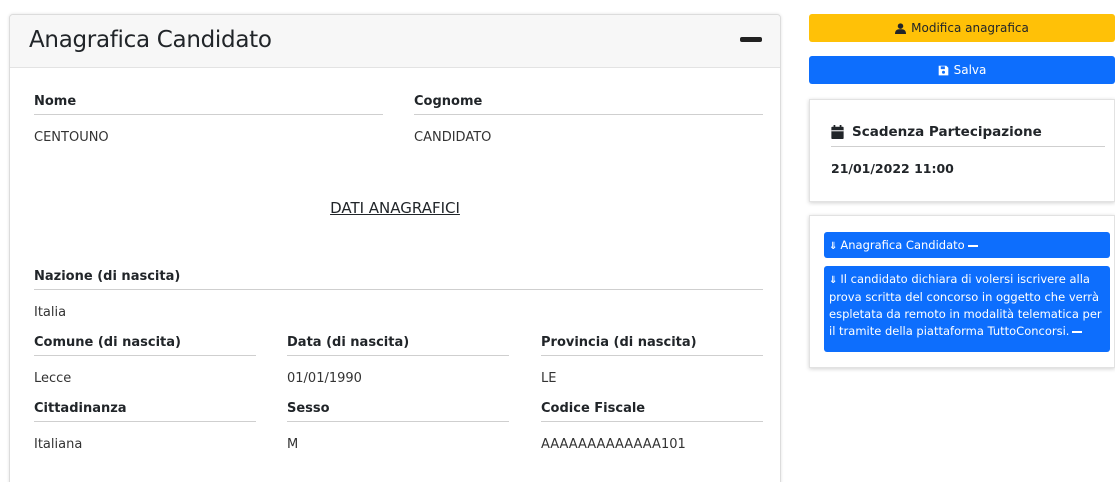 The height and width of the screenshot is (482, 1115). I want to click on deadline-value: 21/01/2022 11:00, so click(892, 168).